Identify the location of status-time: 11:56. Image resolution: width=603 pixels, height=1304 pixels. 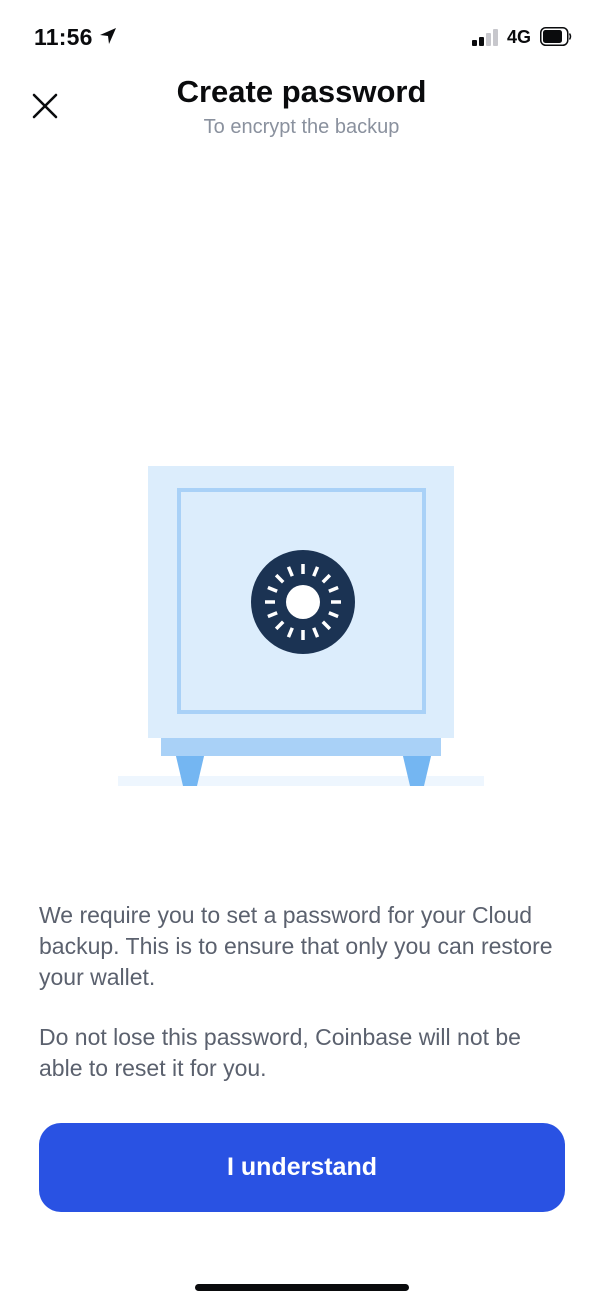
(63, 37).